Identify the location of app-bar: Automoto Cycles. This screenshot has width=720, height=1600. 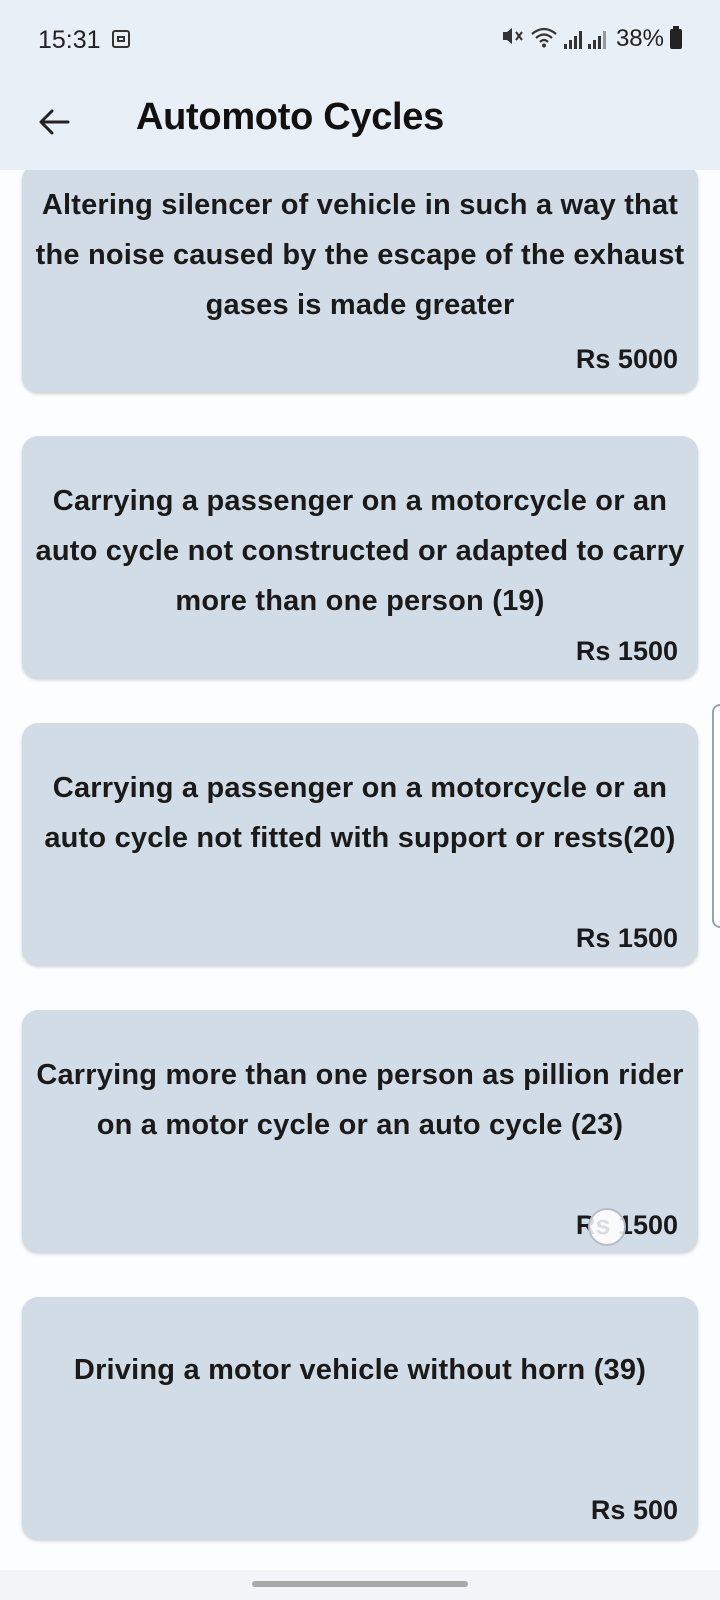
(360, 127).